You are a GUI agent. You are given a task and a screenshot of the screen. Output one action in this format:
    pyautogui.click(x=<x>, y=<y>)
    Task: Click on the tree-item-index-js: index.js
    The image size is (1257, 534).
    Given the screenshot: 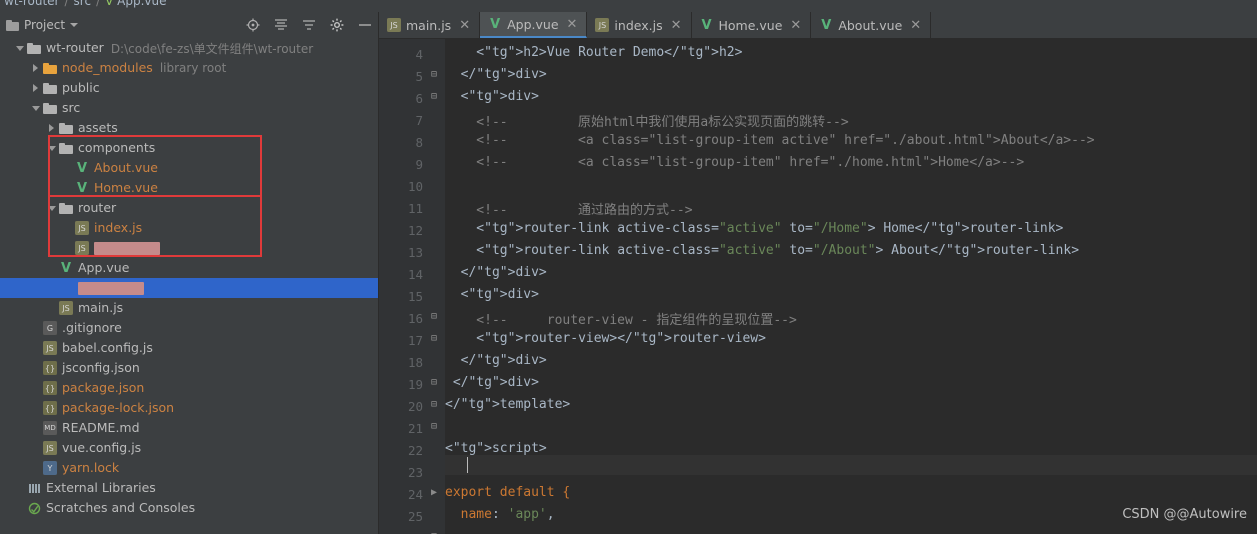 What is the action you would take?
    pyautogui.click(x=102, y=228)
    